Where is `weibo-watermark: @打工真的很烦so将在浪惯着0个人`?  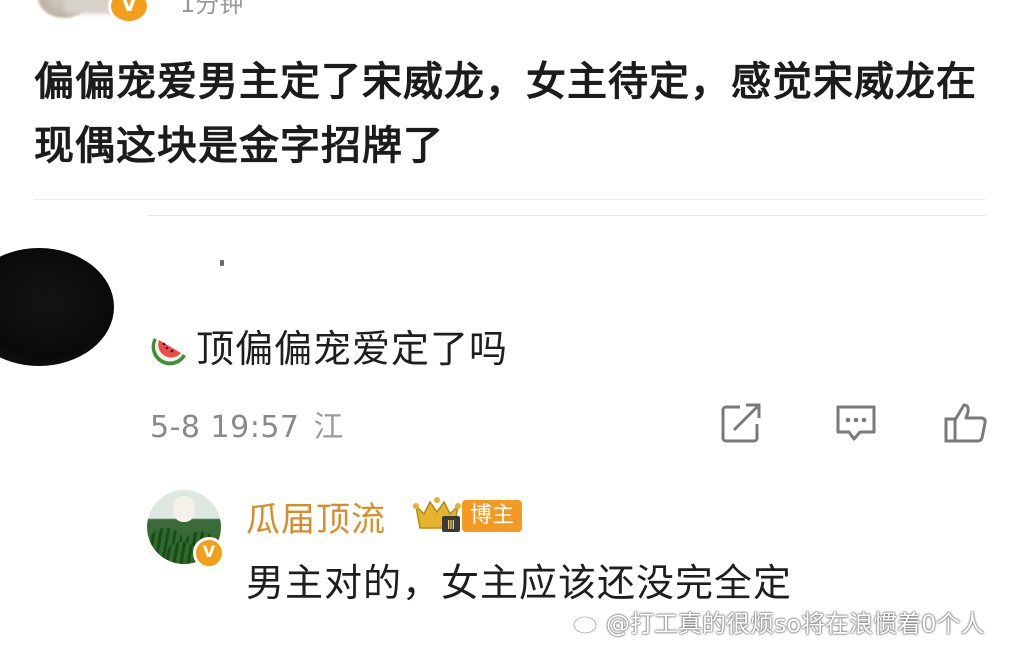
weibo-watermark: @打工真的很烦so将在浪惯着0个人 is located at coordinates (778, 621).